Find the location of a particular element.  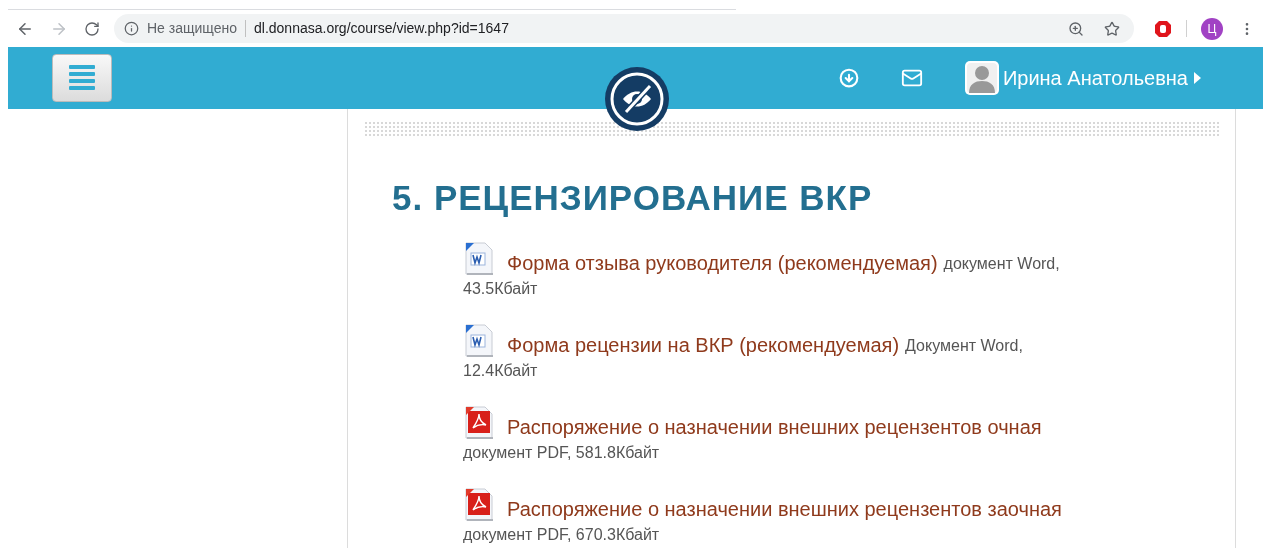

stop-hand-icon is located at coordinates (1163, 28).